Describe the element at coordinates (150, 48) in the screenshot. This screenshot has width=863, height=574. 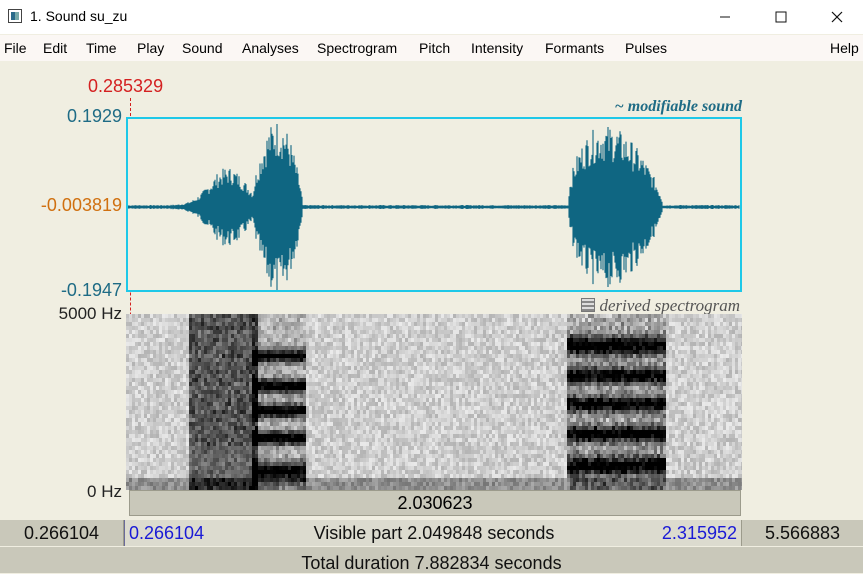
I see `menu-play: Play` at that location.